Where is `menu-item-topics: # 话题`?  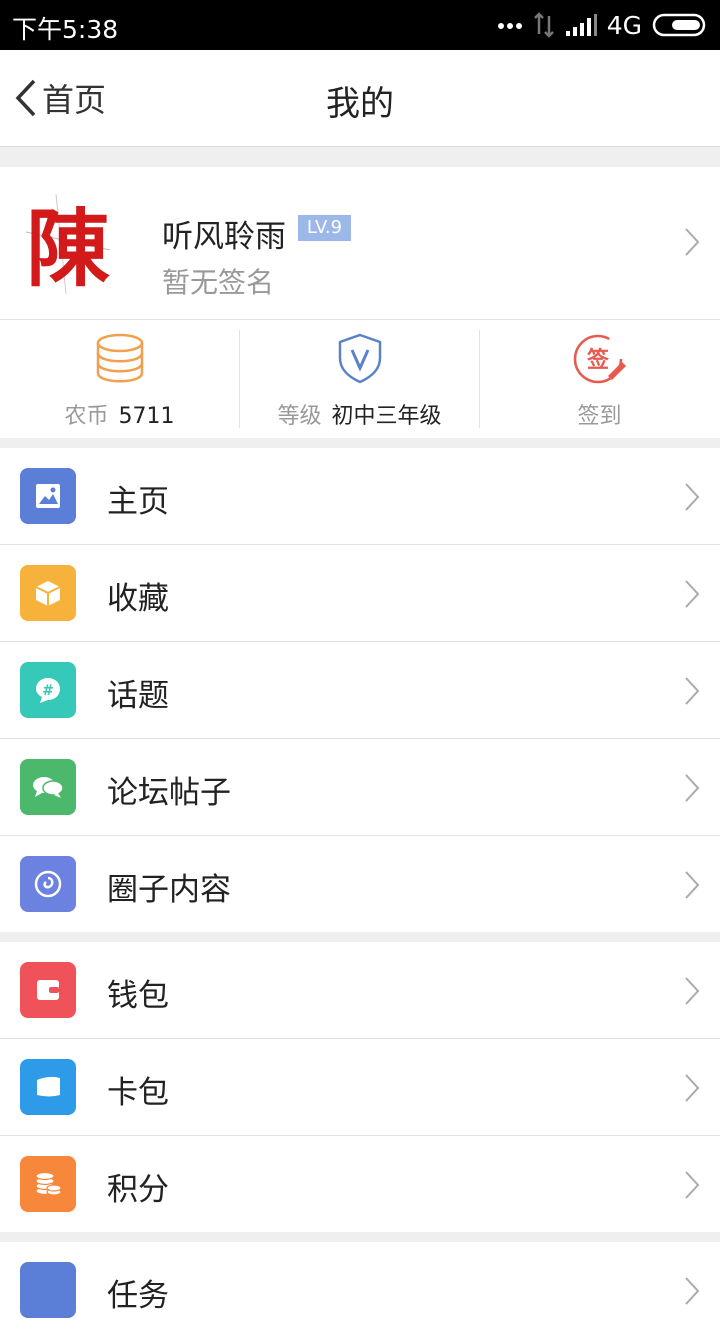
menu-item-topics: # 话题 is located at coordinates (360, 690).